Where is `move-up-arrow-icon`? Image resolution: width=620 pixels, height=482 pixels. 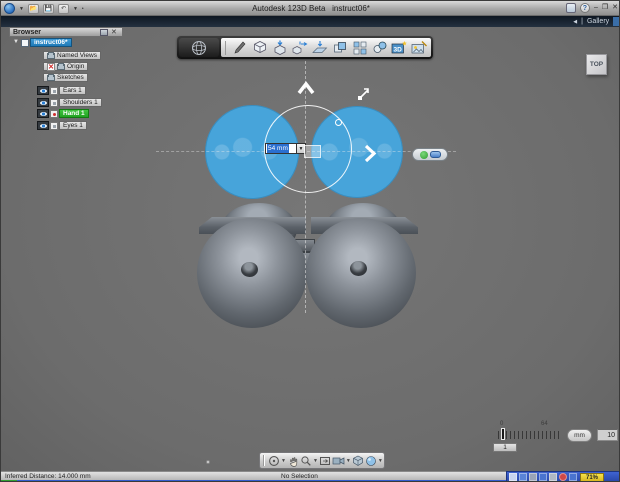 move-up-arrow-icon is located at coordinates (306, 88).